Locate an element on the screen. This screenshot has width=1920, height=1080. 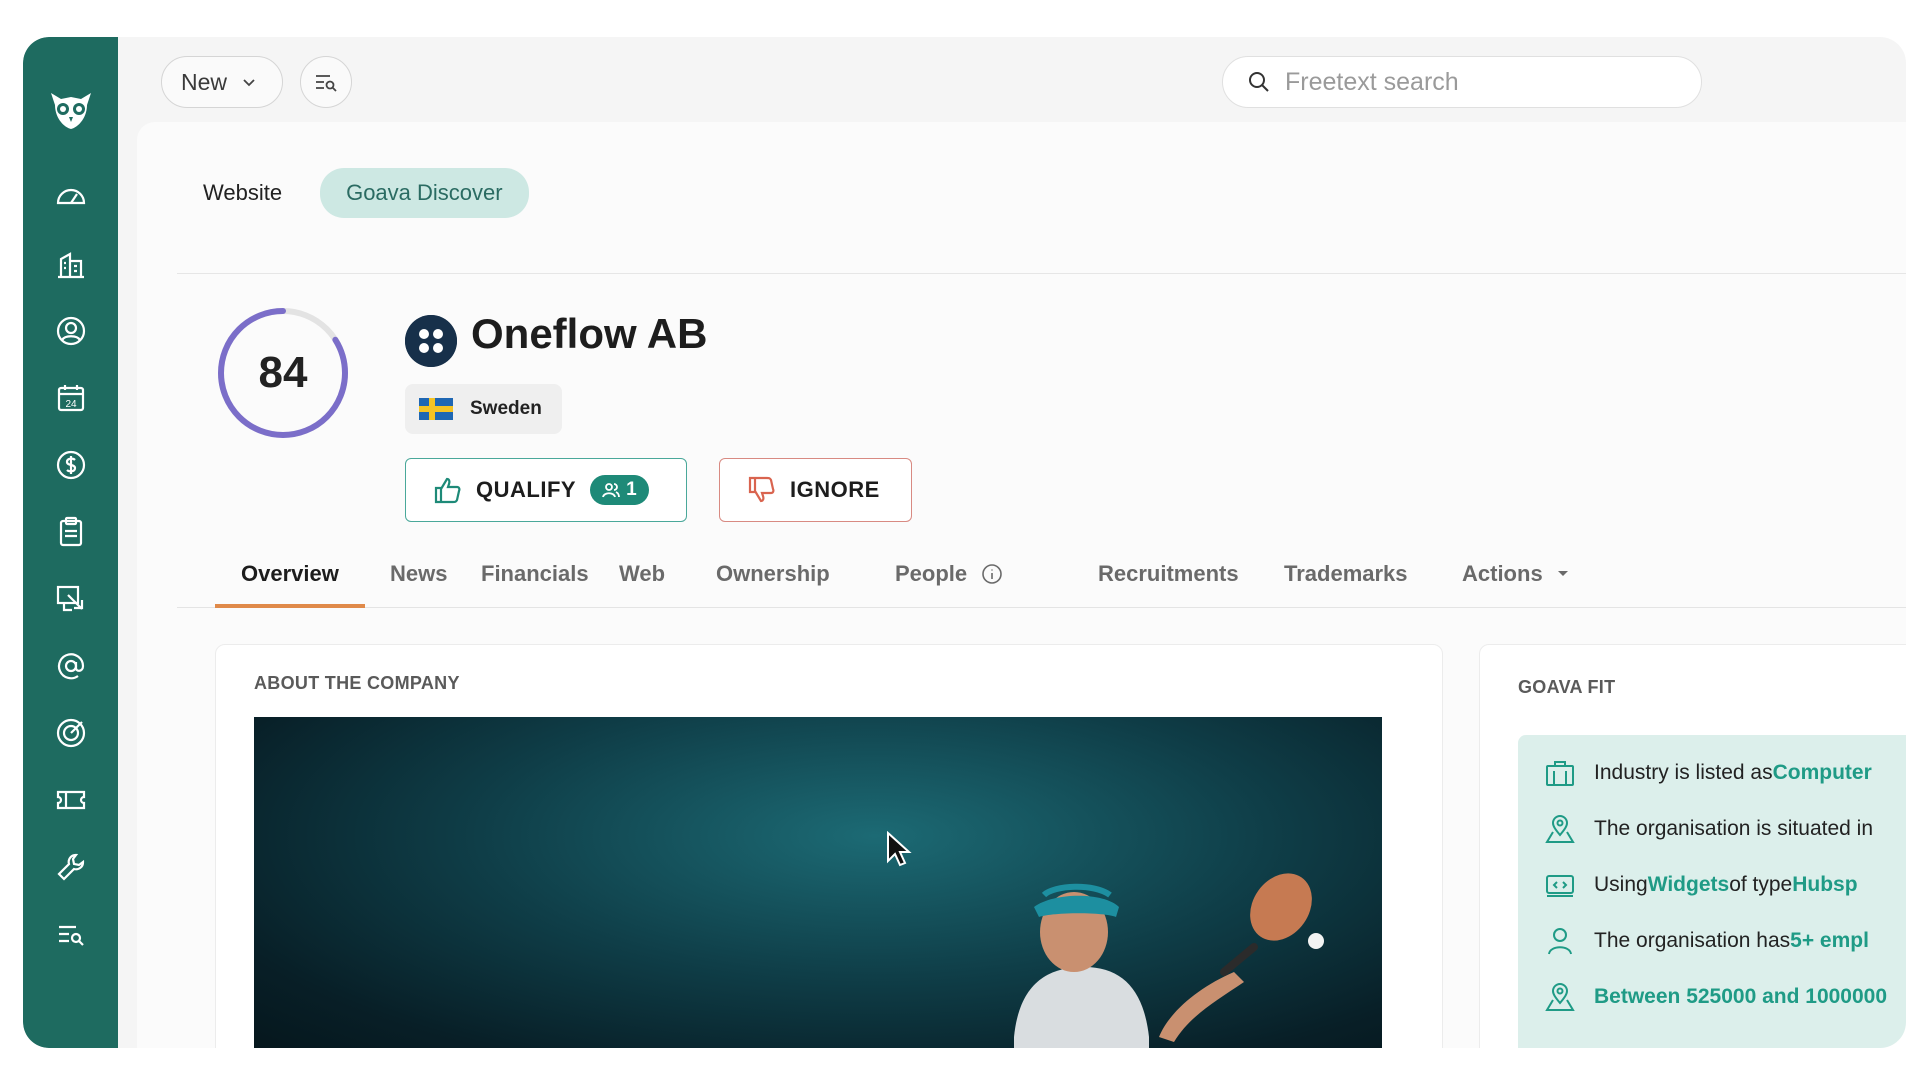
tab-people-label: People is located at coordinates (931, 573).